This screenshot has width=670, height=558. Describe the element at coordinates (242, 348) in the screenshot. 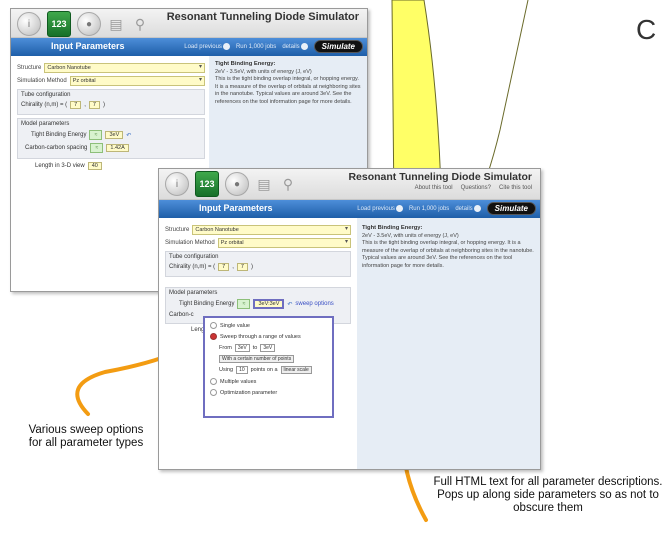

I see `from-input: 3eV` at that location.